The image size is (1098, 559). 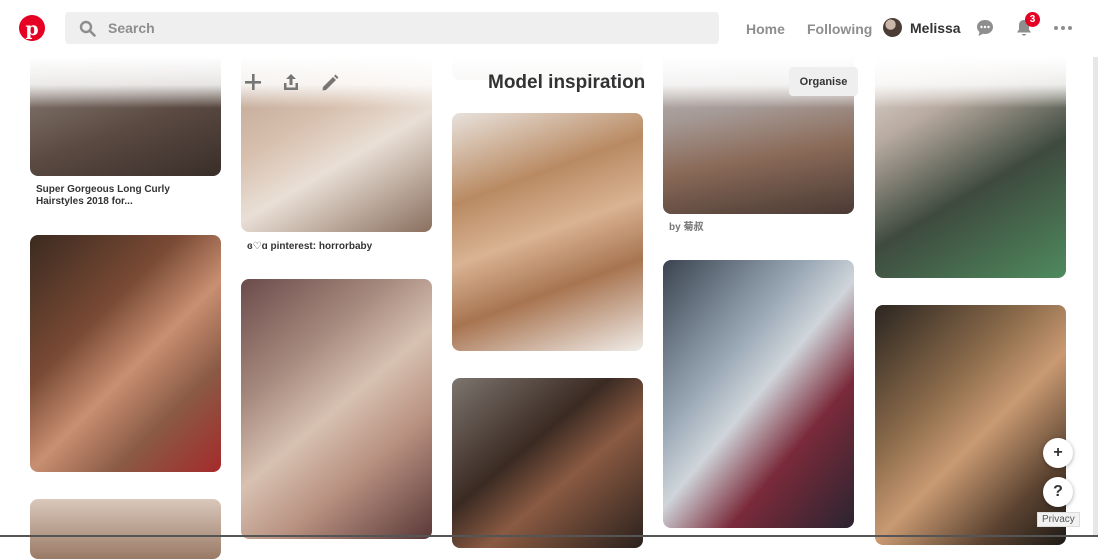 I want to click on search-input, so click(x=388, y=28).